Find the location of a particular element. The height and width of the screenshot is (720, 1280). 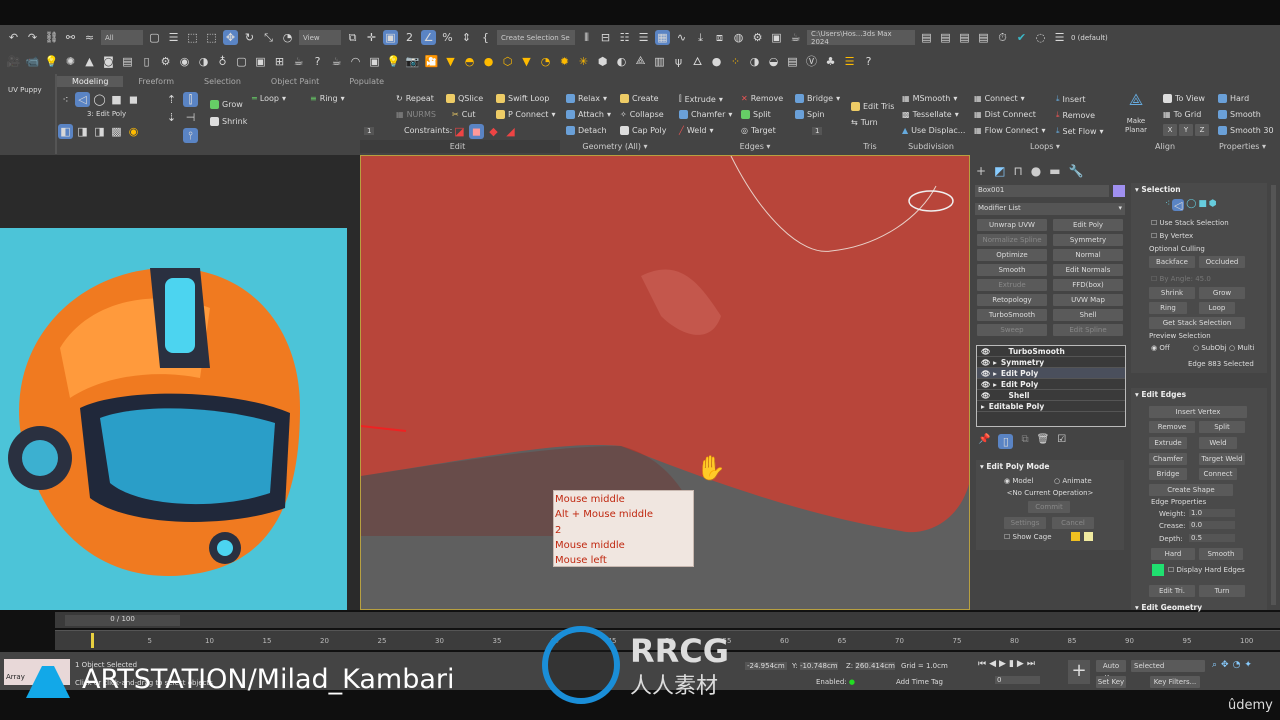

list-icon: ▤ is located at coordinates (127, 61).